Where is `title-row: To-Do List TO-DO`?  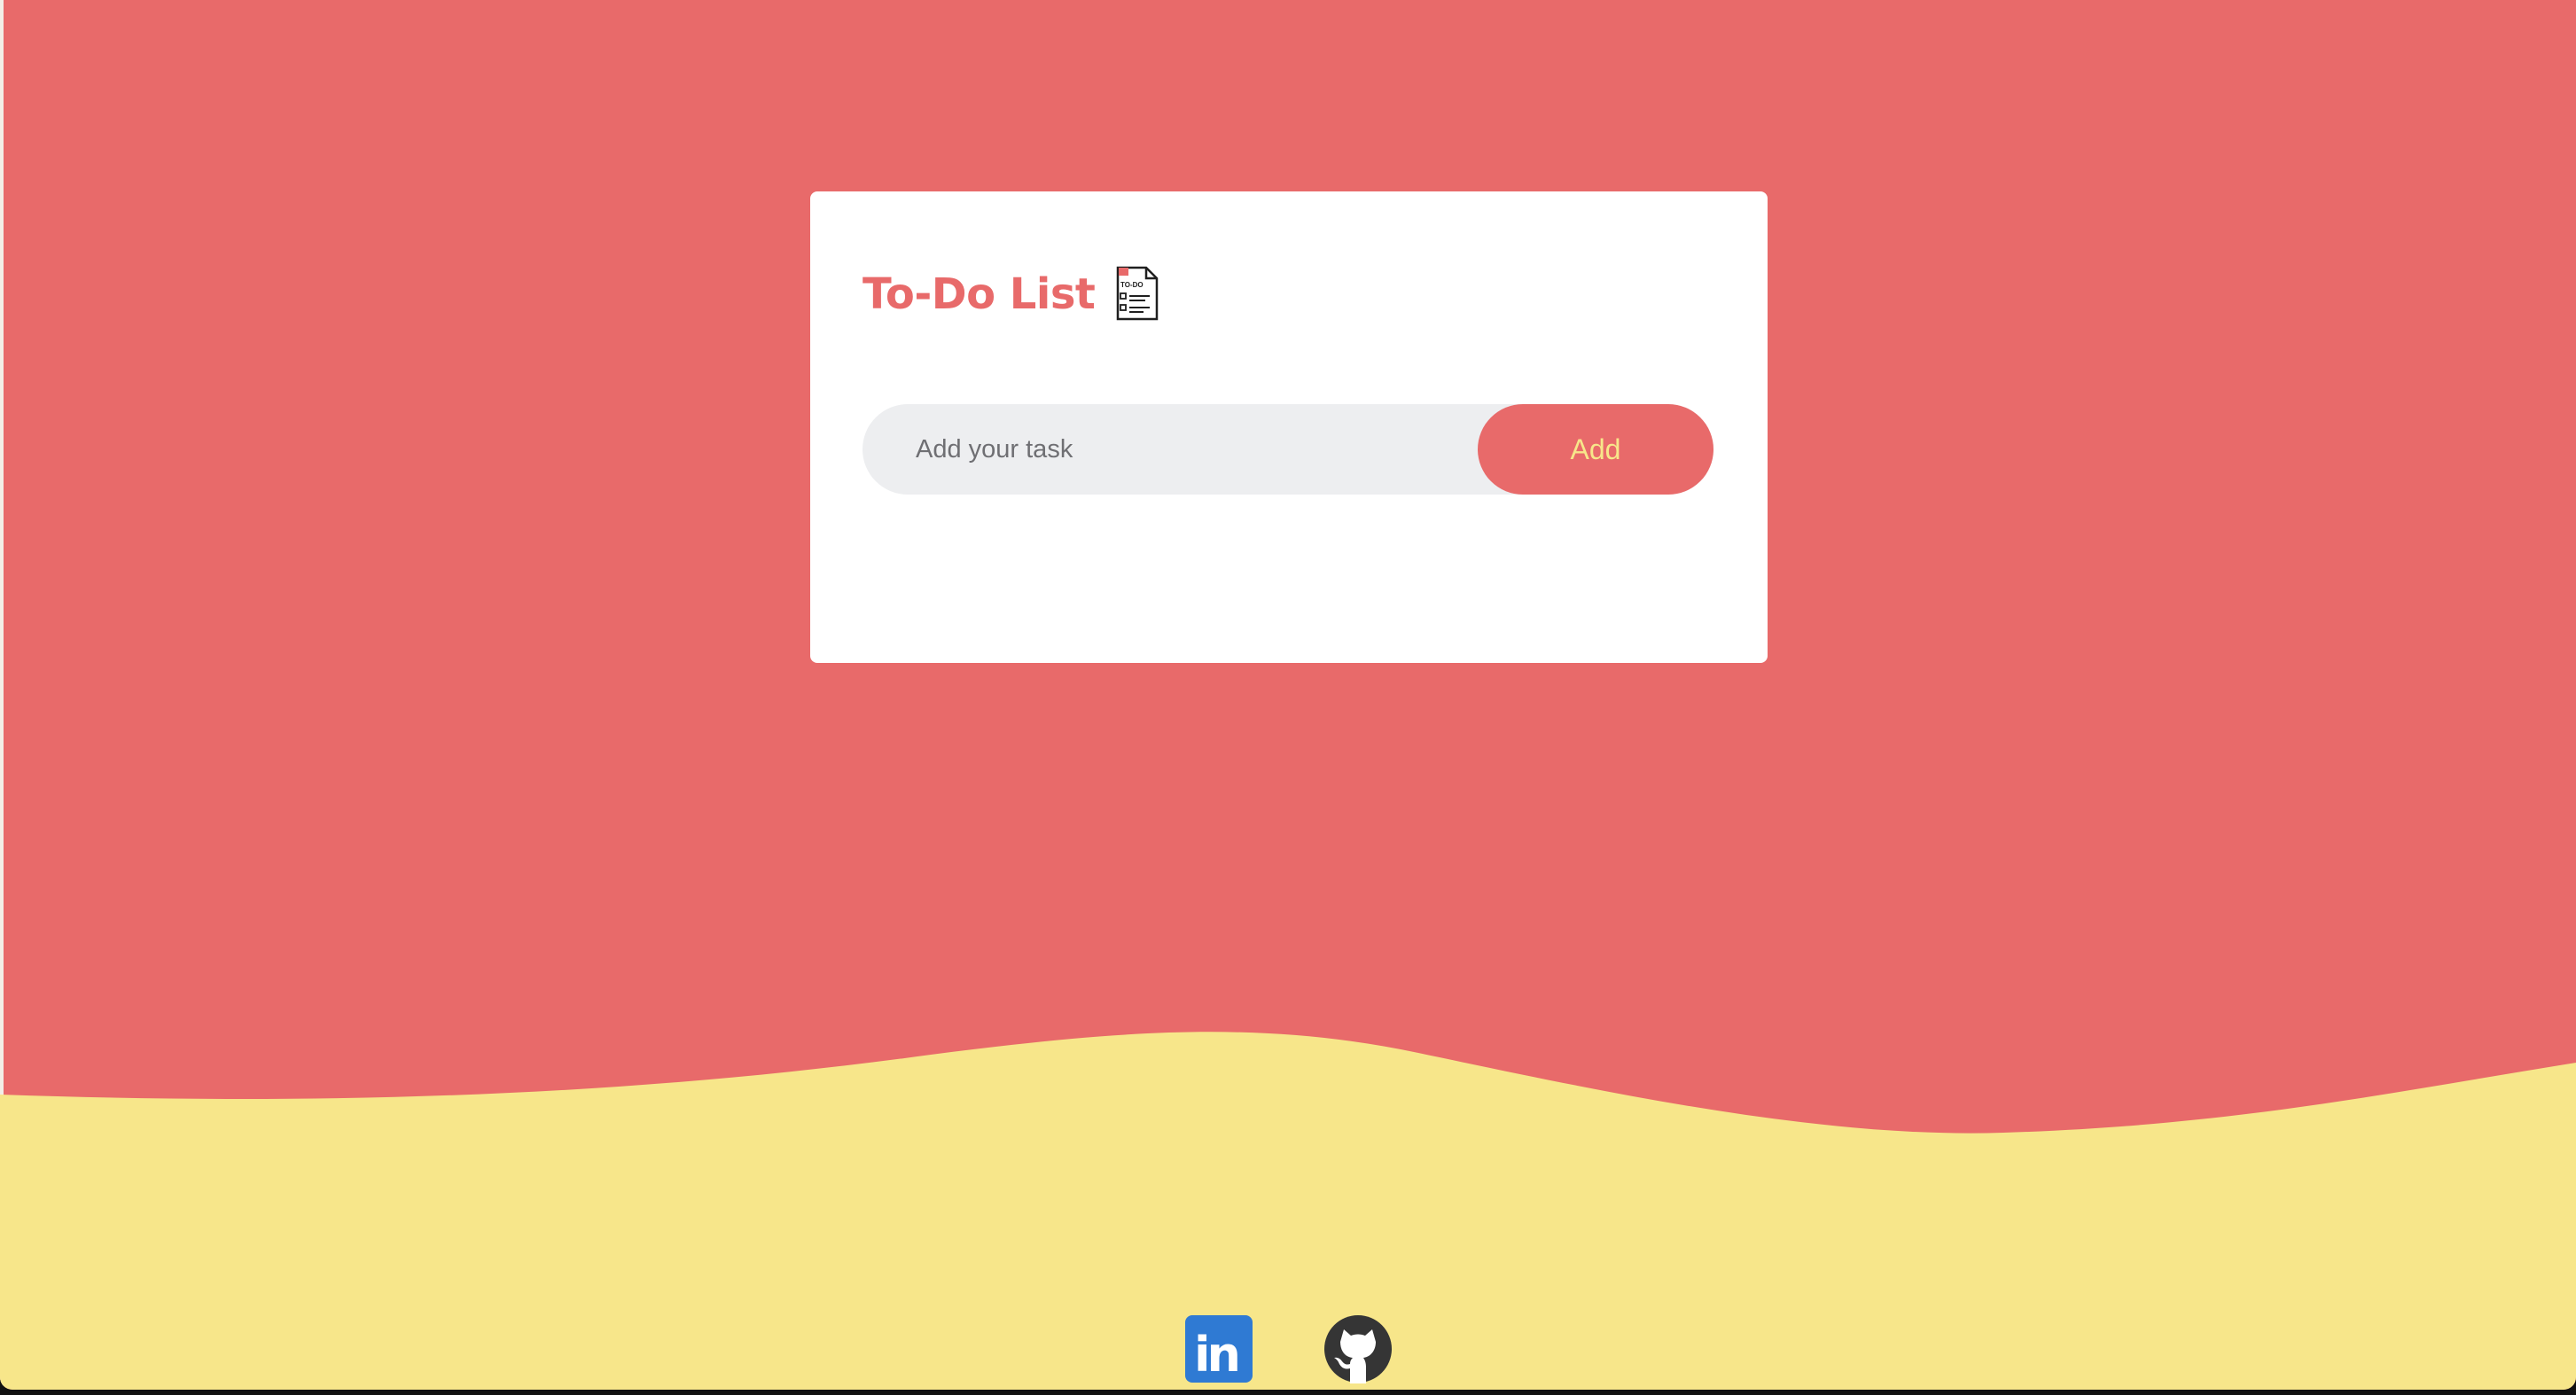
title-row: To-Do List TO-DO is located at coordinates (1011, 294).